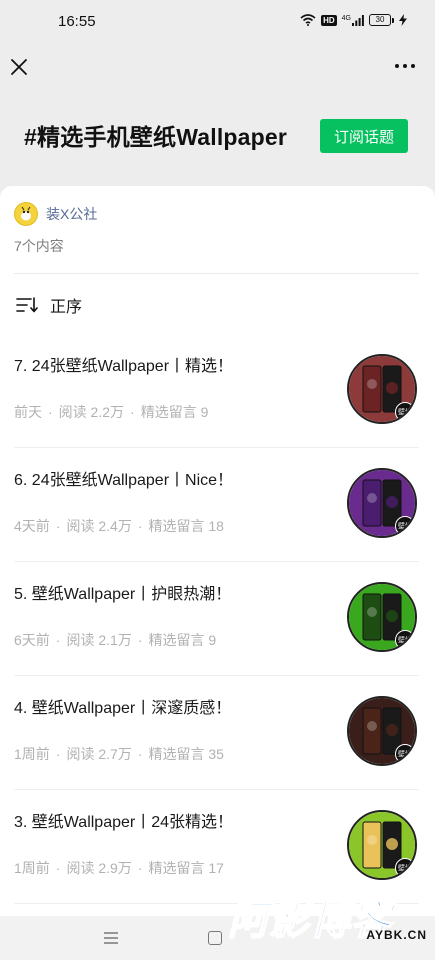 This screenshot has width=435, height=960. What do you see at coordinates (186, 526) in the screenshot?
I see `article-comments: 精选留言 18` at bounding box center [186, 526].